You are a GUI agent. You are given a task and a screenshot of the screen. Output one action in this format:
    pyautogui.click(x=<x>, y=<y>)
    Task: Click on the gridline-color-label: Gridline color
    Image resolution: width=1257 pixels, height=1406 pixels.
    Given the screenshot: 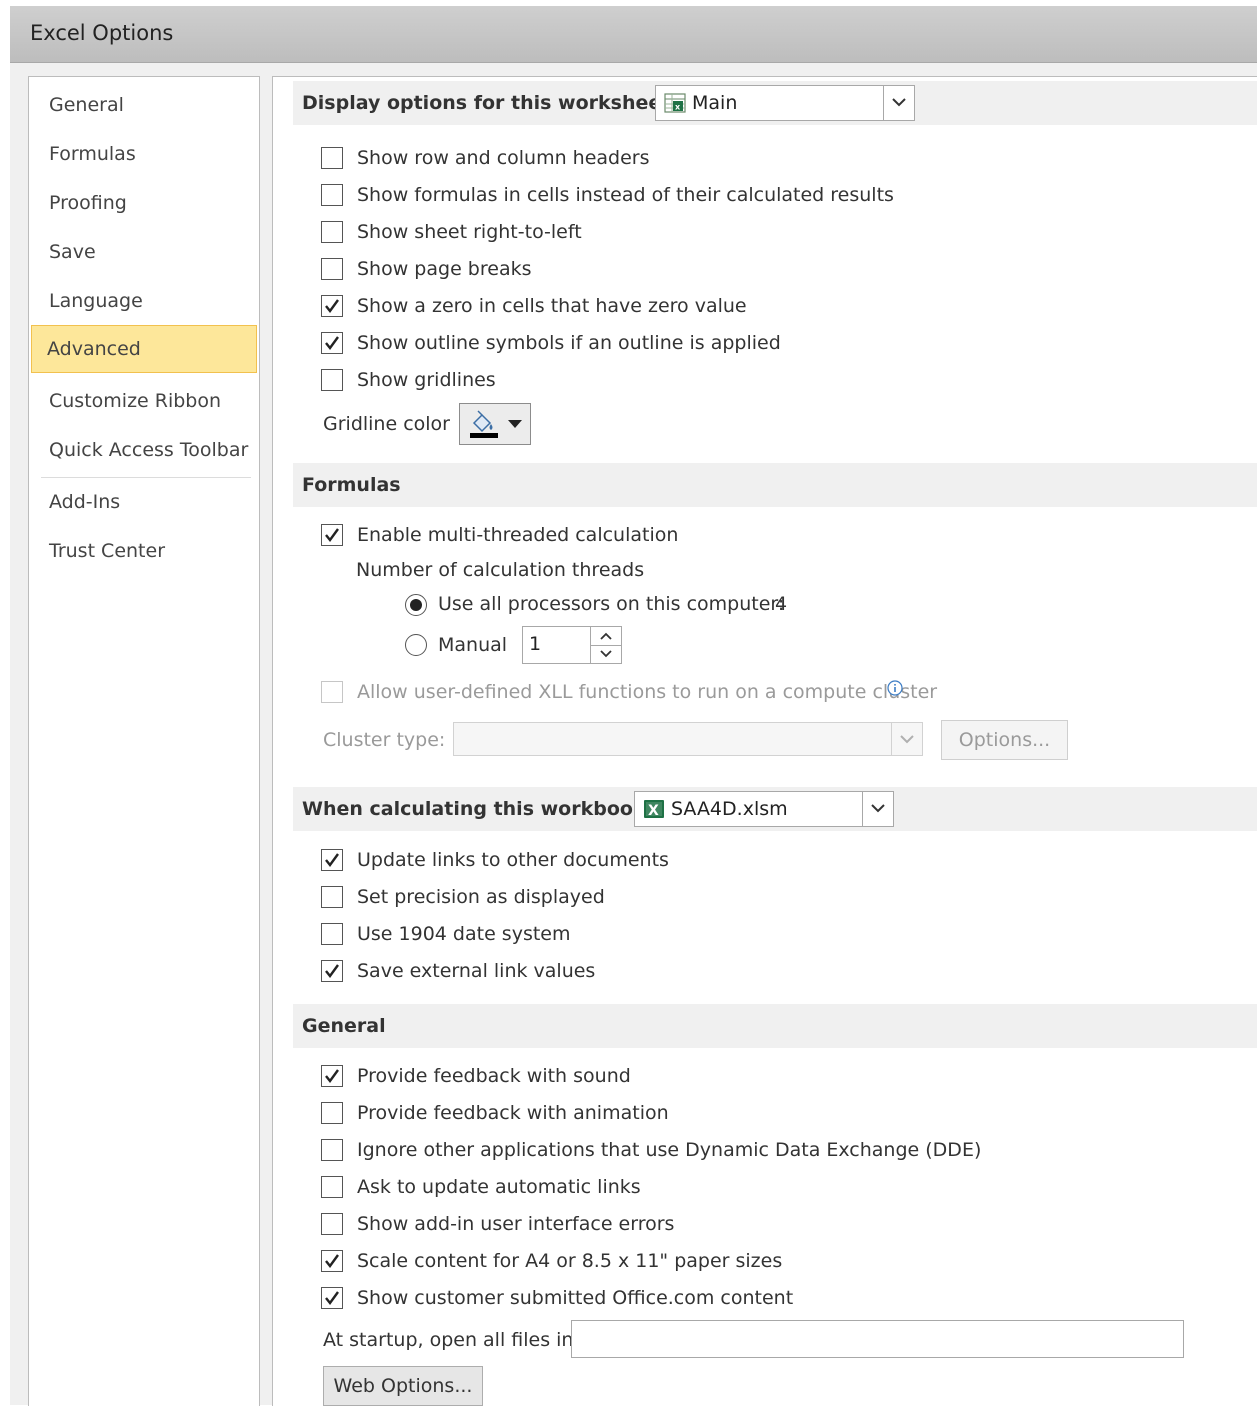 What is the action you would take?
    pyautogui.click(x=386, y=424)
    